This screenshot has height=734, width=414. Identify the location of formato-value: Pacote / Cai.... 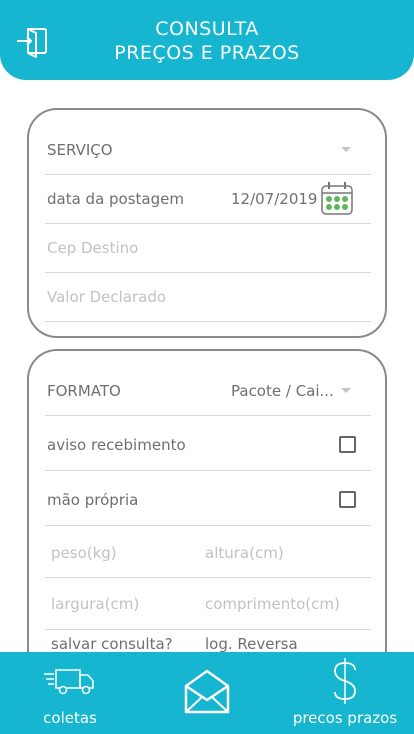
(282, 391).